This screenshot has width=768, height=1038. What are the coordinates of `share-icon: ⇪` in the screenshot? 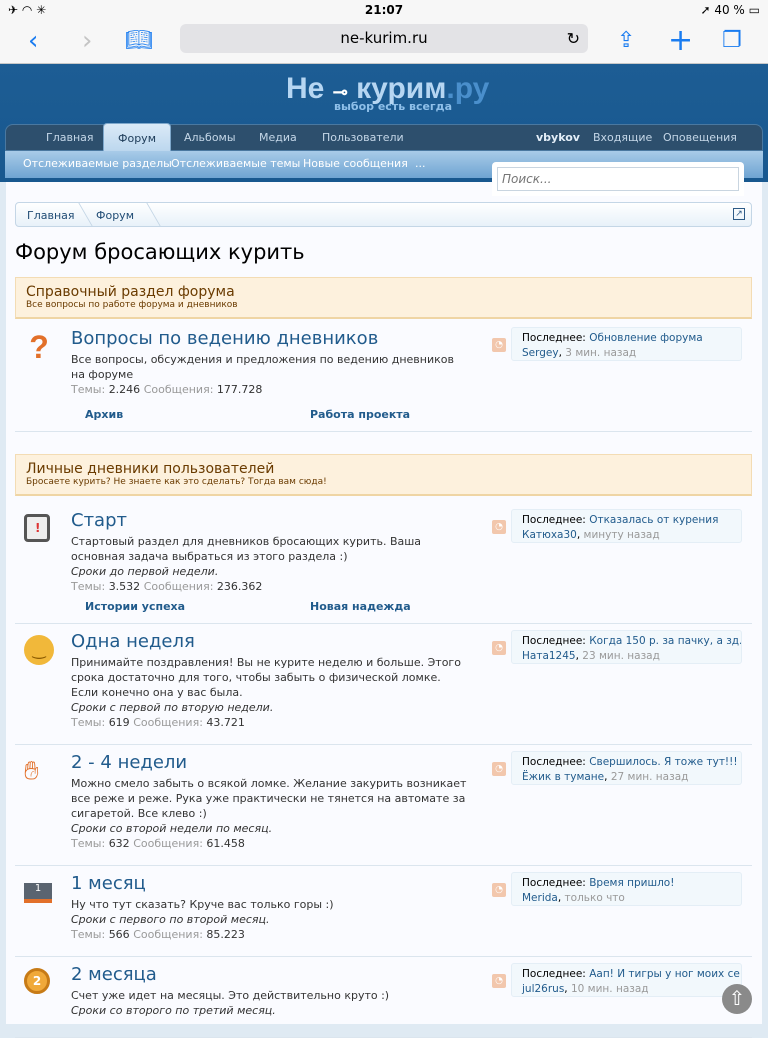 It's located at (626, 41).